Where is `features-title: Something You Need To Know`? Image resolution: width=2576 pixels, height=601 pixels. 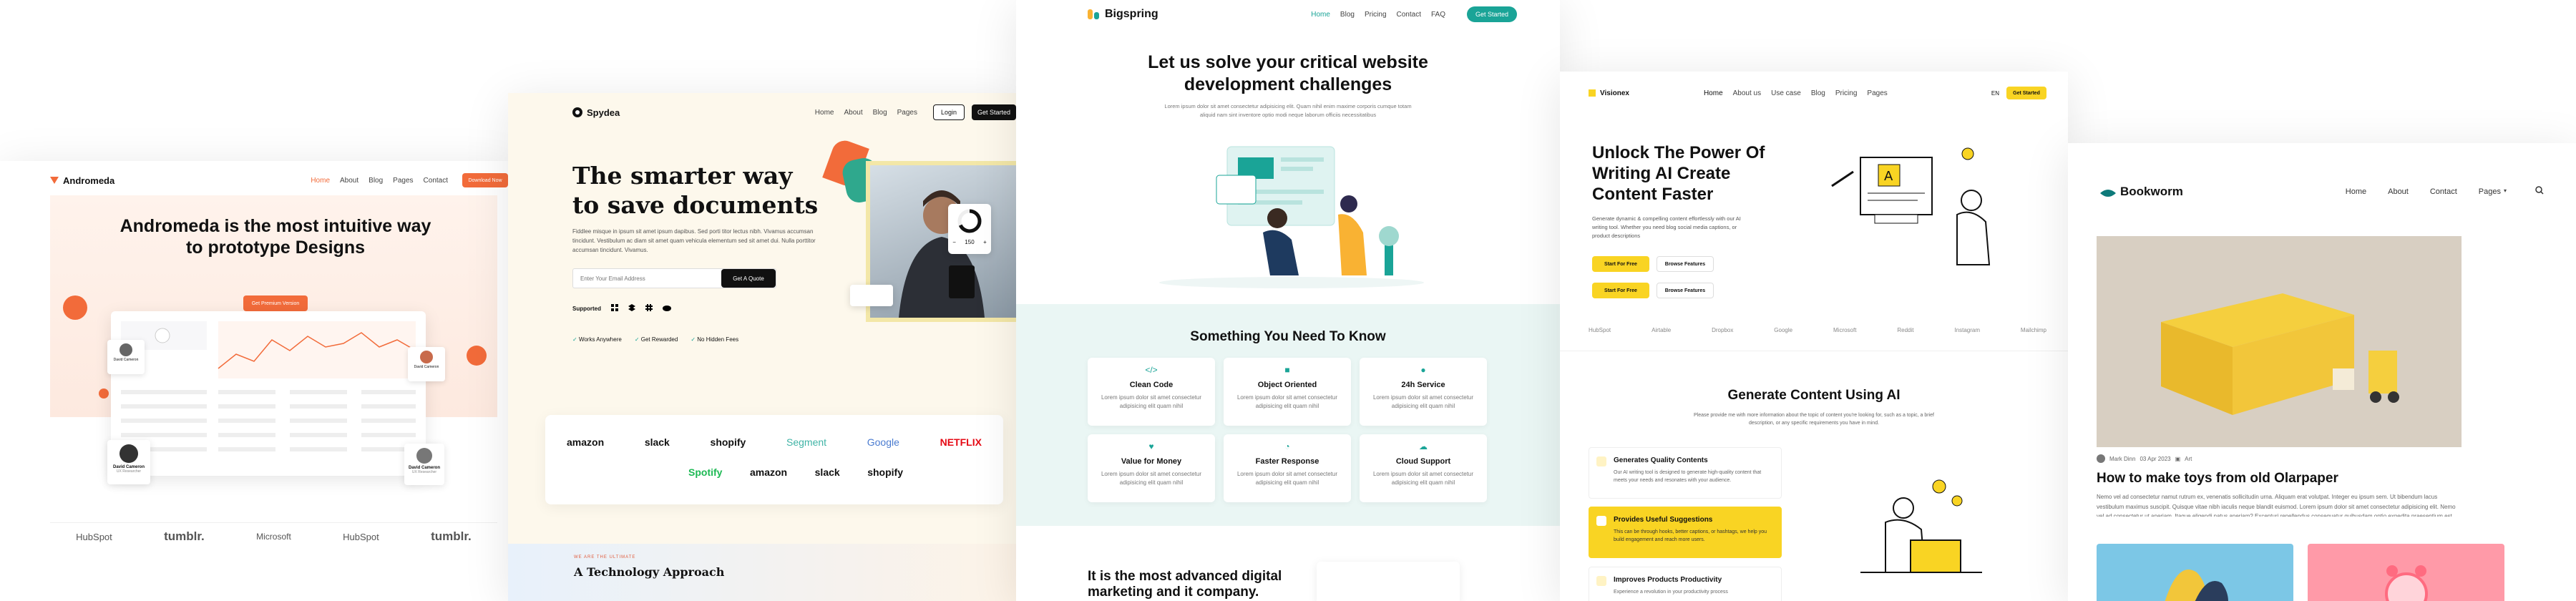
features-title: Something You Need To Know is located at coordinates (1288, 337).